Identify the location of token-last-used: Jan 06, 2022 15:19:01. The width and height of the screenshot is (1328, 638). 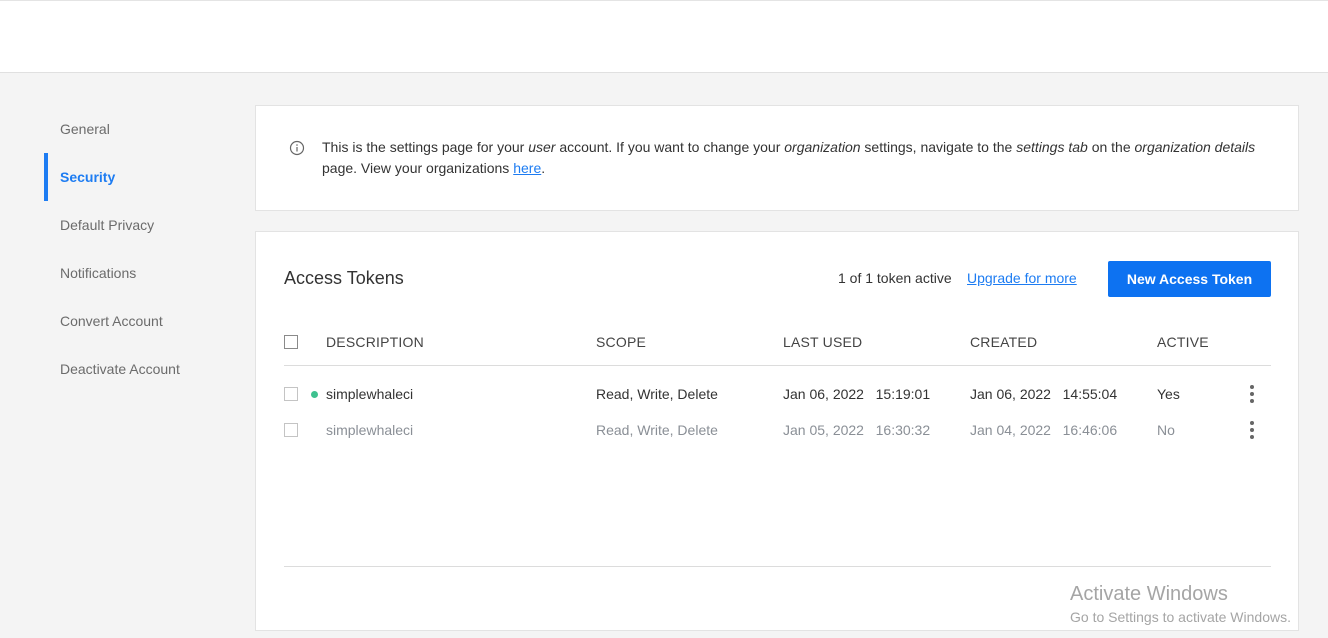
(857, 394).